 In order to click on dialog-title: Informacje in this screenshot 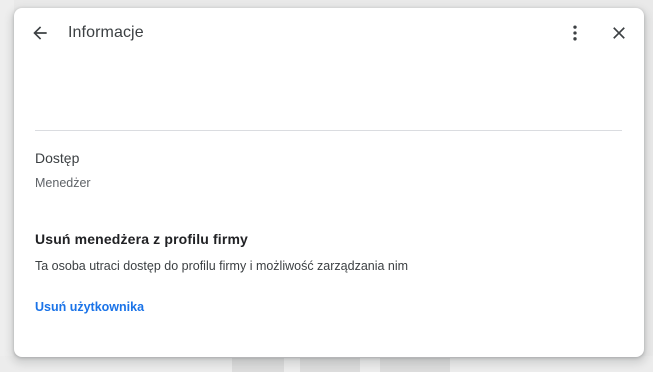, I will do `click(106, 32)`.